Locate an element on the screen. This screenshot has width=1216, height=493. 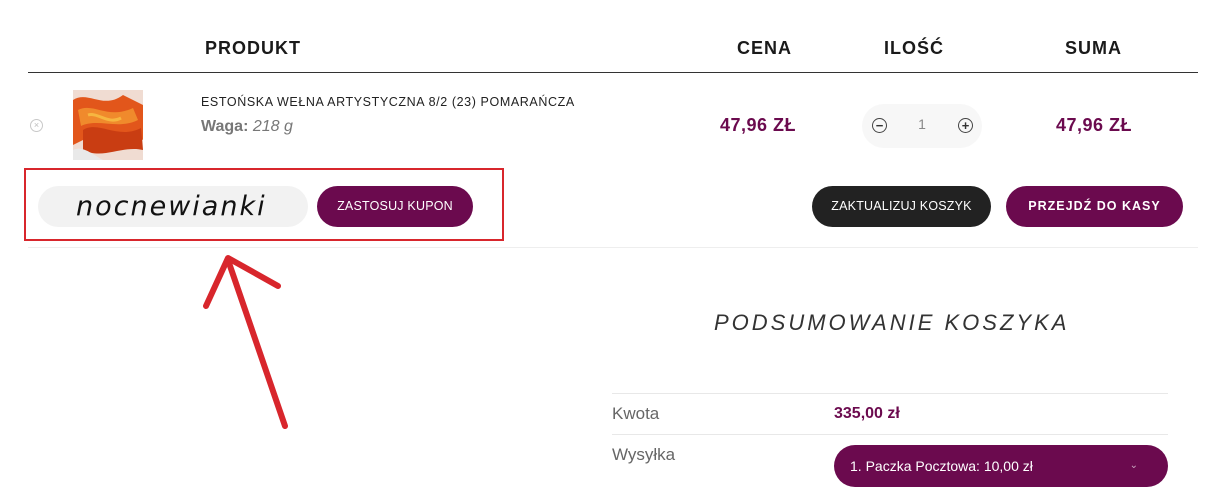
close-circle-icon: × is located at coordinates (36, 125).